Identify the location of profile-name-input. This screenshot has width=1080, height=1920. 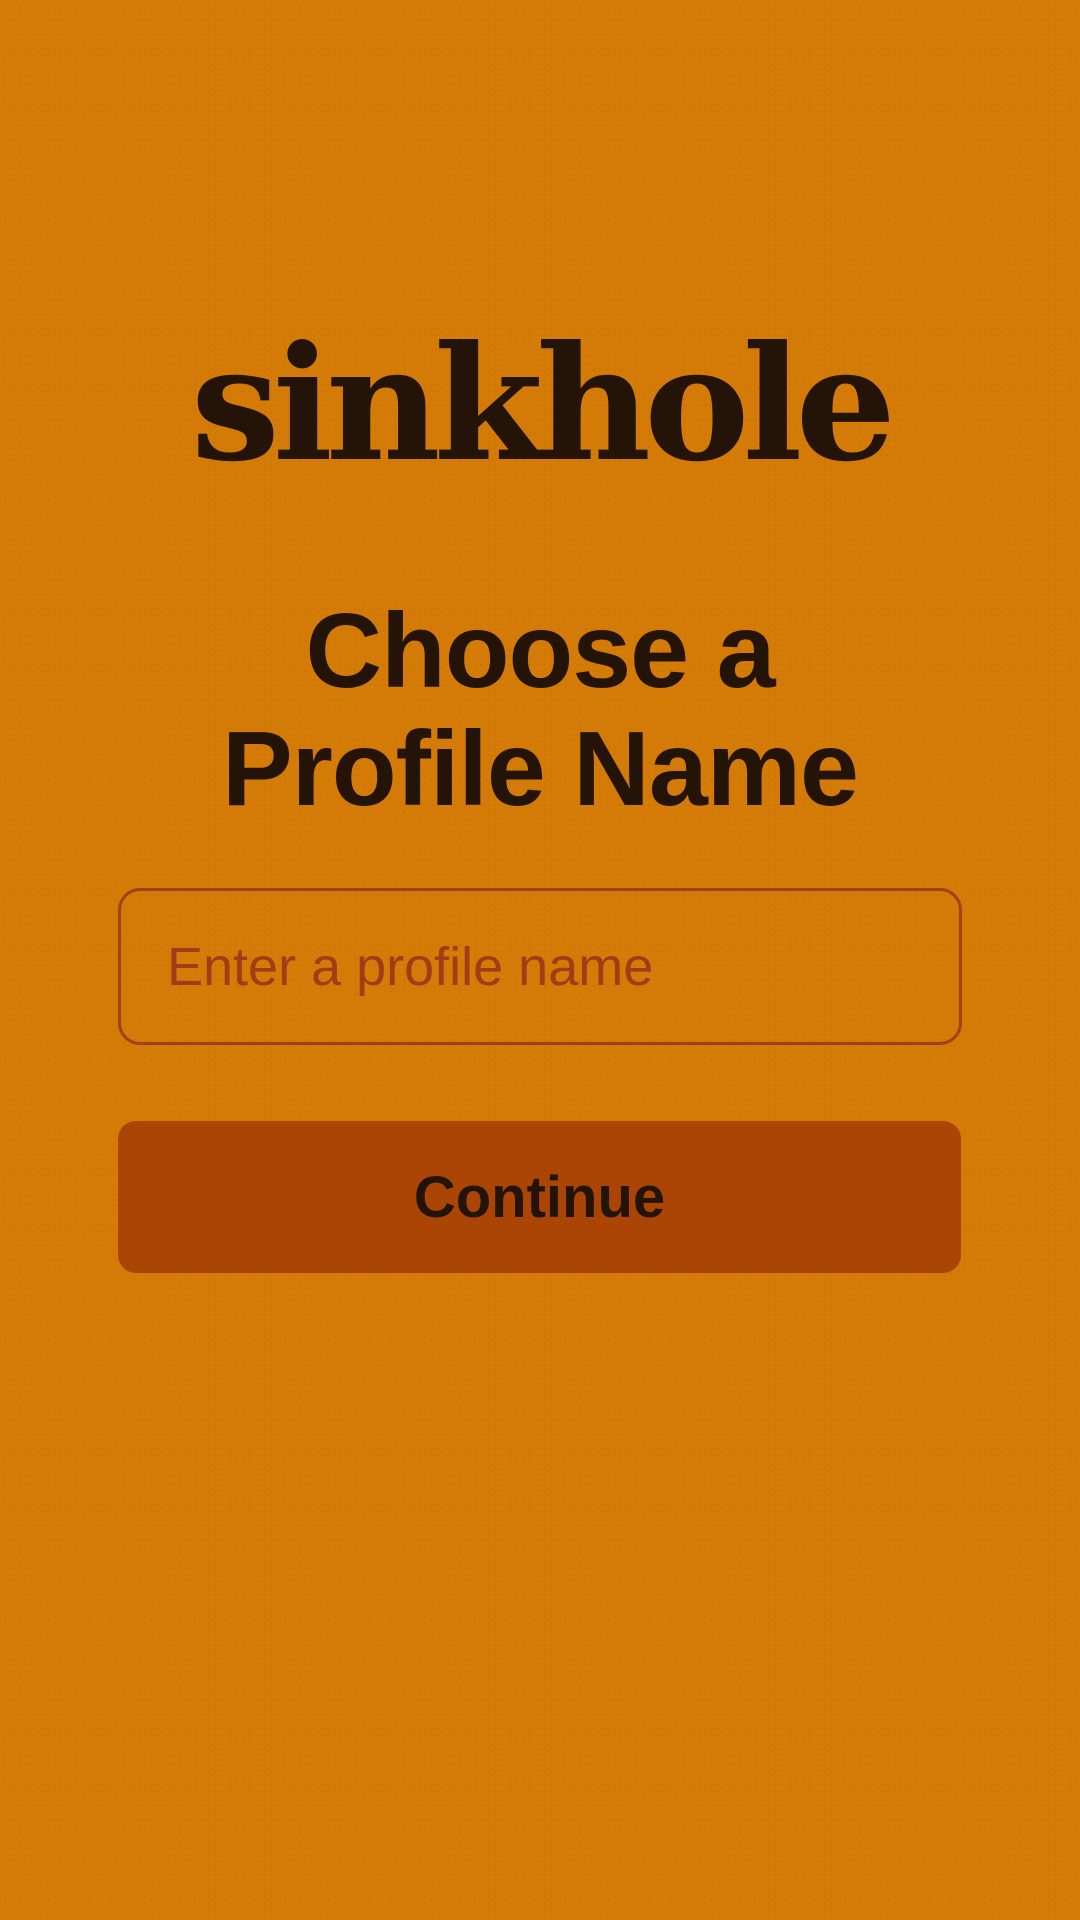
(540, 966).